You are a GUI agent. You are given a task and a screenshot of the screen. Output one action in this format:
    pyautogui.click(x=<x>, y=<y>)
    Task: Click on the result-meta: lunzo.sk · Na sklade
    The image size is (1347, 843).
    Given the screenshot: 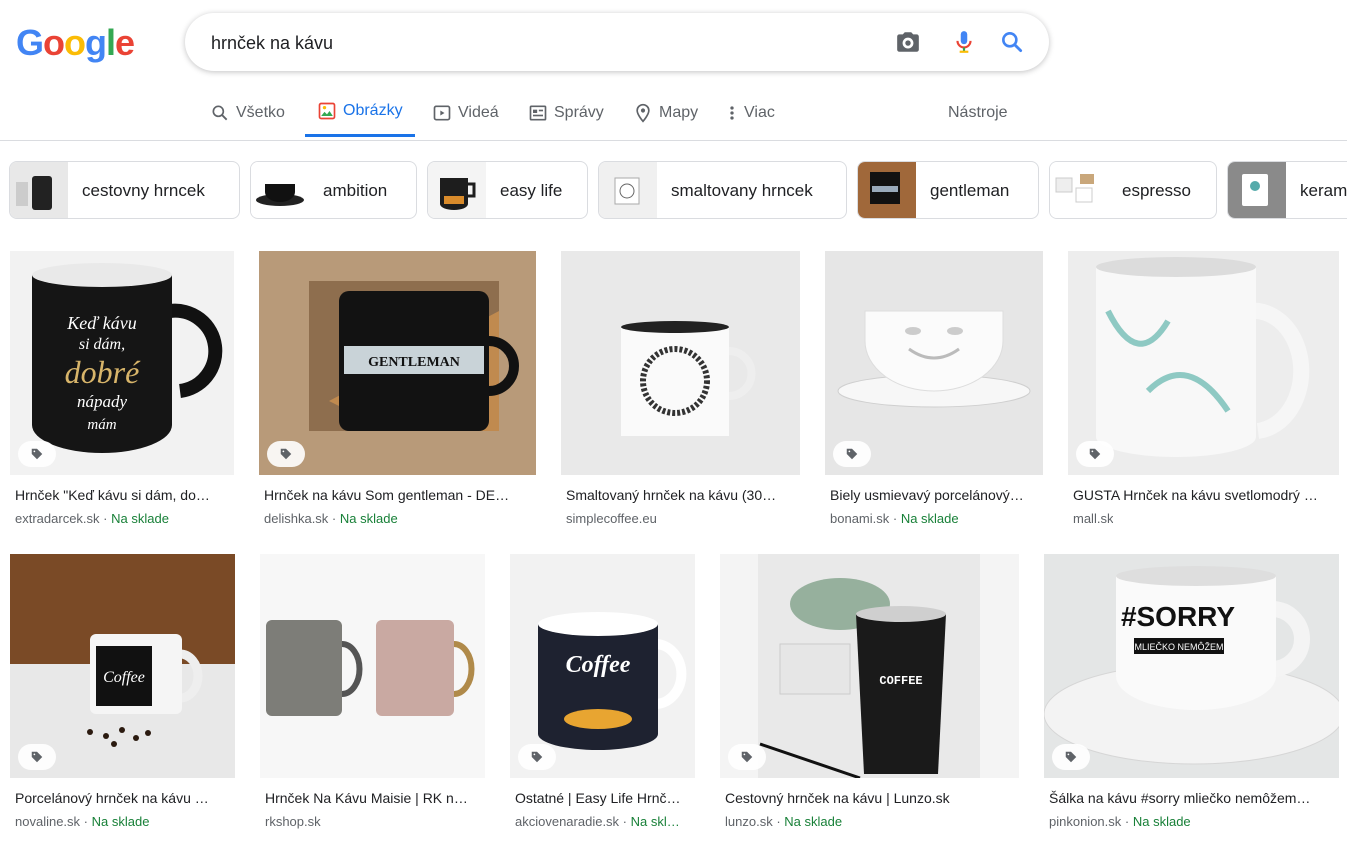 What is the action you would take?
    pyautogui.click(x=783, y=821)
    